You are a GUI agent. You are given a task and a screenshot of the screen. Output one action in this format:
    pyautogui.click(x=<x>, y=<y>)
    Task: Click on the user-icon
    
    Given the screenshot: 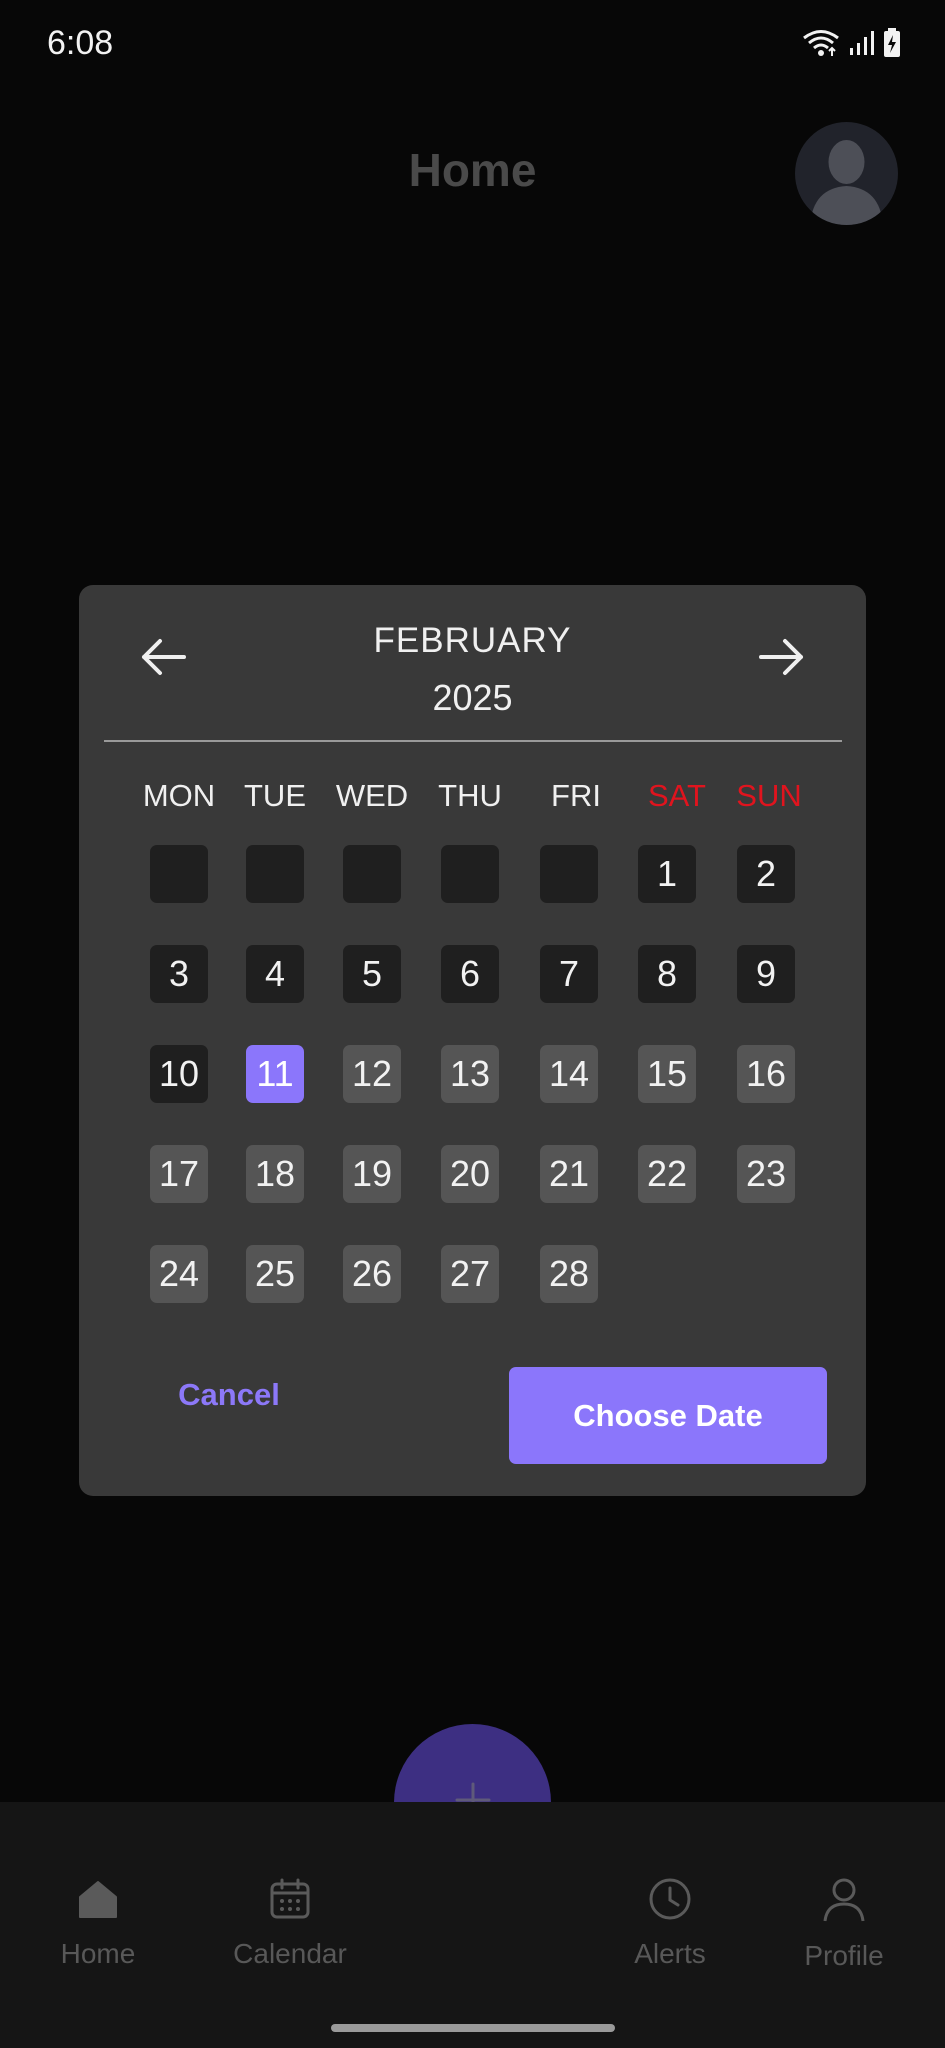 What is the action you would take?
    pyautogui.click(x=844, y=1902)
    